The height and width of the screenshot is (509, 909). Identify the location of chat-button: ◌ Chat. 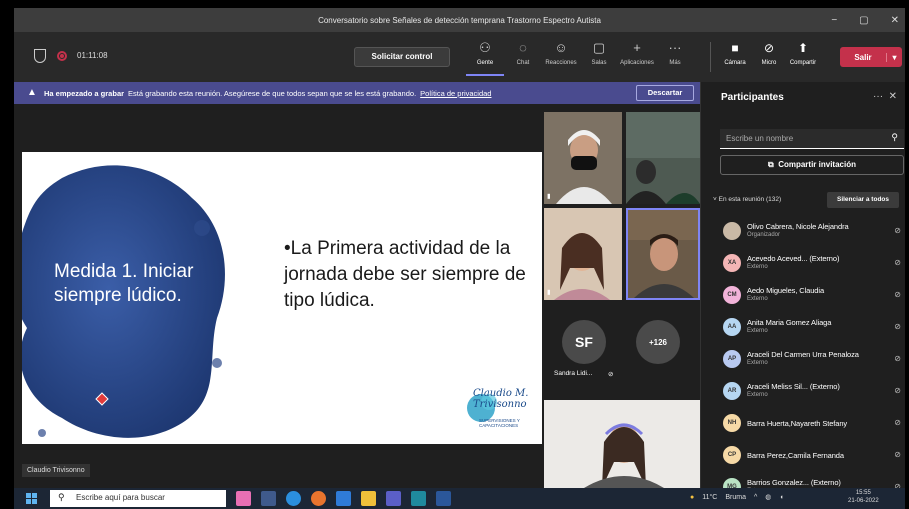
(523, 57).